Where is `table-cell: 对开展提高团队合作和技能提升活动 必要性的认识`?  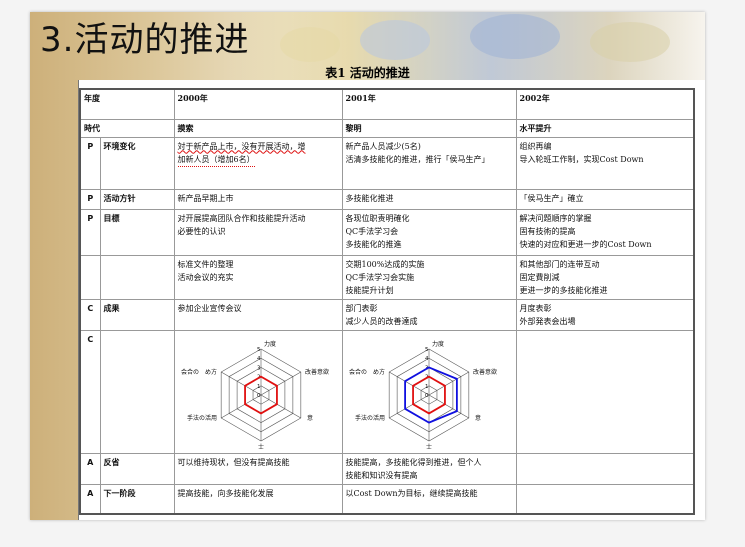
table-cell: 对开展提高团队合作和技能提升活动 必要性的认识 is located at coordinates (258, 232).